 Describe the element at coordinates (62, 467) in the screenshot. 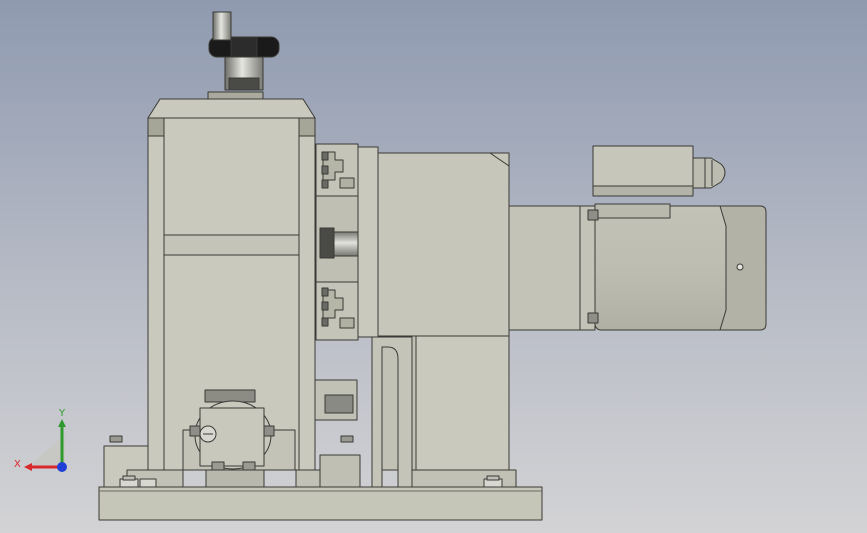

I see `z-axis-dot` at that location.